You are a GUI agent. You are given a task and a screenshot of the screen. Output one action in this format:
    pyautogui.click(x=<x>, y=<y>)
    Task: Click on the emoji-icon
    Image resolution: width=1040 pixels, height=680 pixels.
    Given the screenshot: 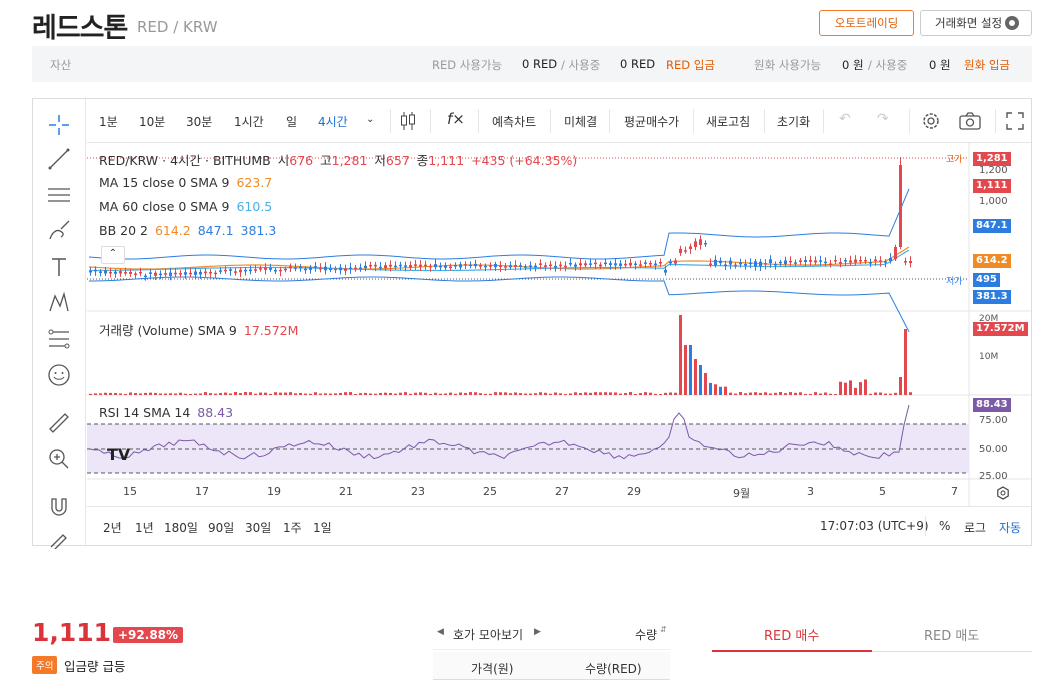 What is the action you would take?
    pyautogui.click(x=59, y=375)
    